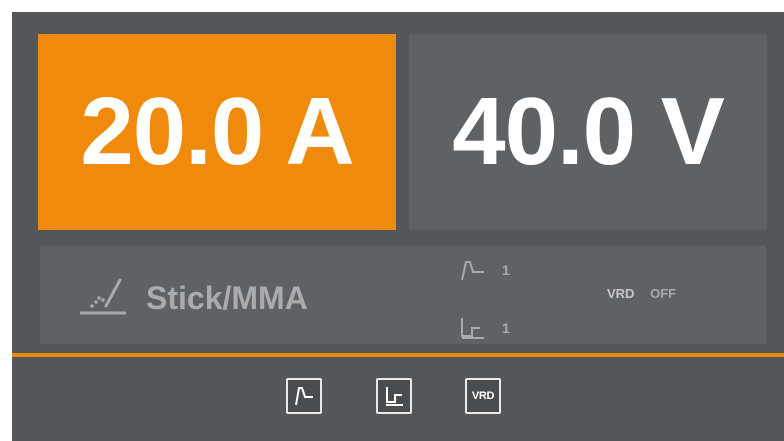 The width and height of the screenshot is (784, 441). Describe the element at coordinates (621, 293) in the screenshot. I see `vrd-status-label: VRD` at that location.